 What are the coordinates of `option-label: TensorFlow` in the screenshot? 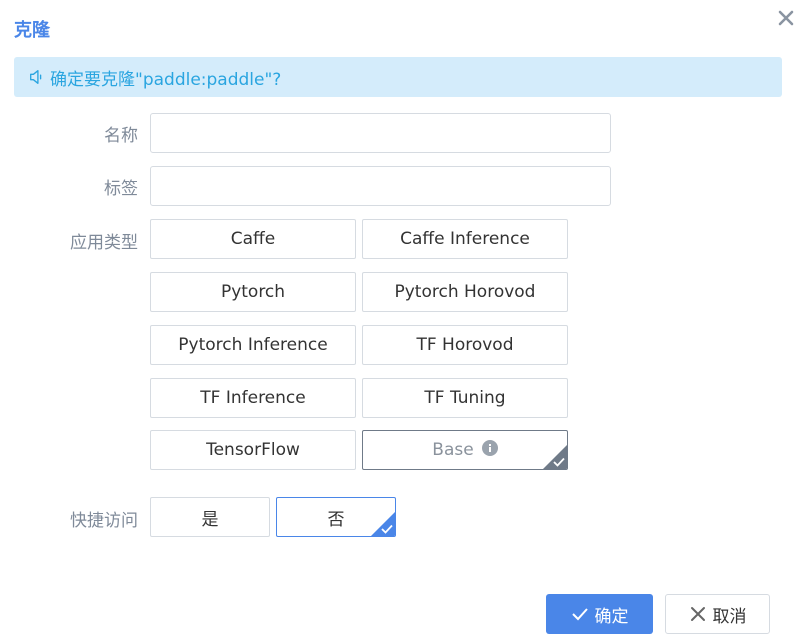 It's located at (253, 450).